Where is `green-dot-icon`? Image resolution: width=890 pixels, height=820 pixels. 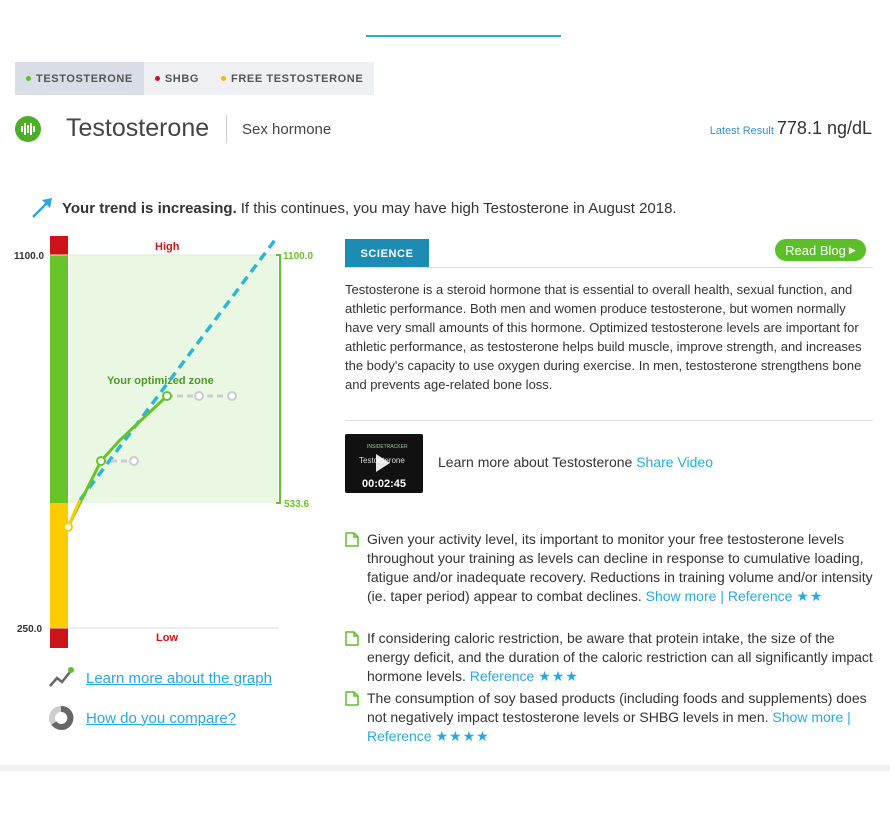
green-dot-icon is located at coordinates (28, 78).